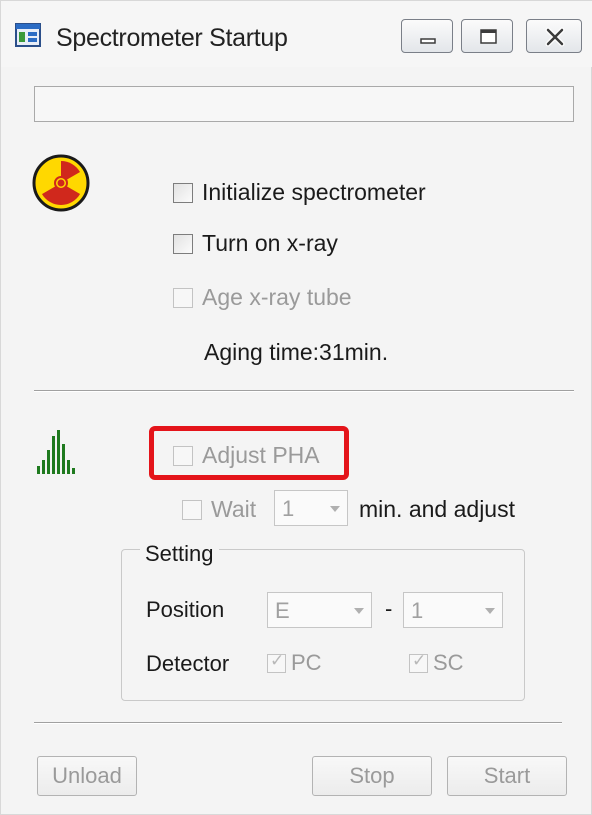  Describe the element at coordinates (304, 104) in the screenshot. I see `status-bar` at that location.